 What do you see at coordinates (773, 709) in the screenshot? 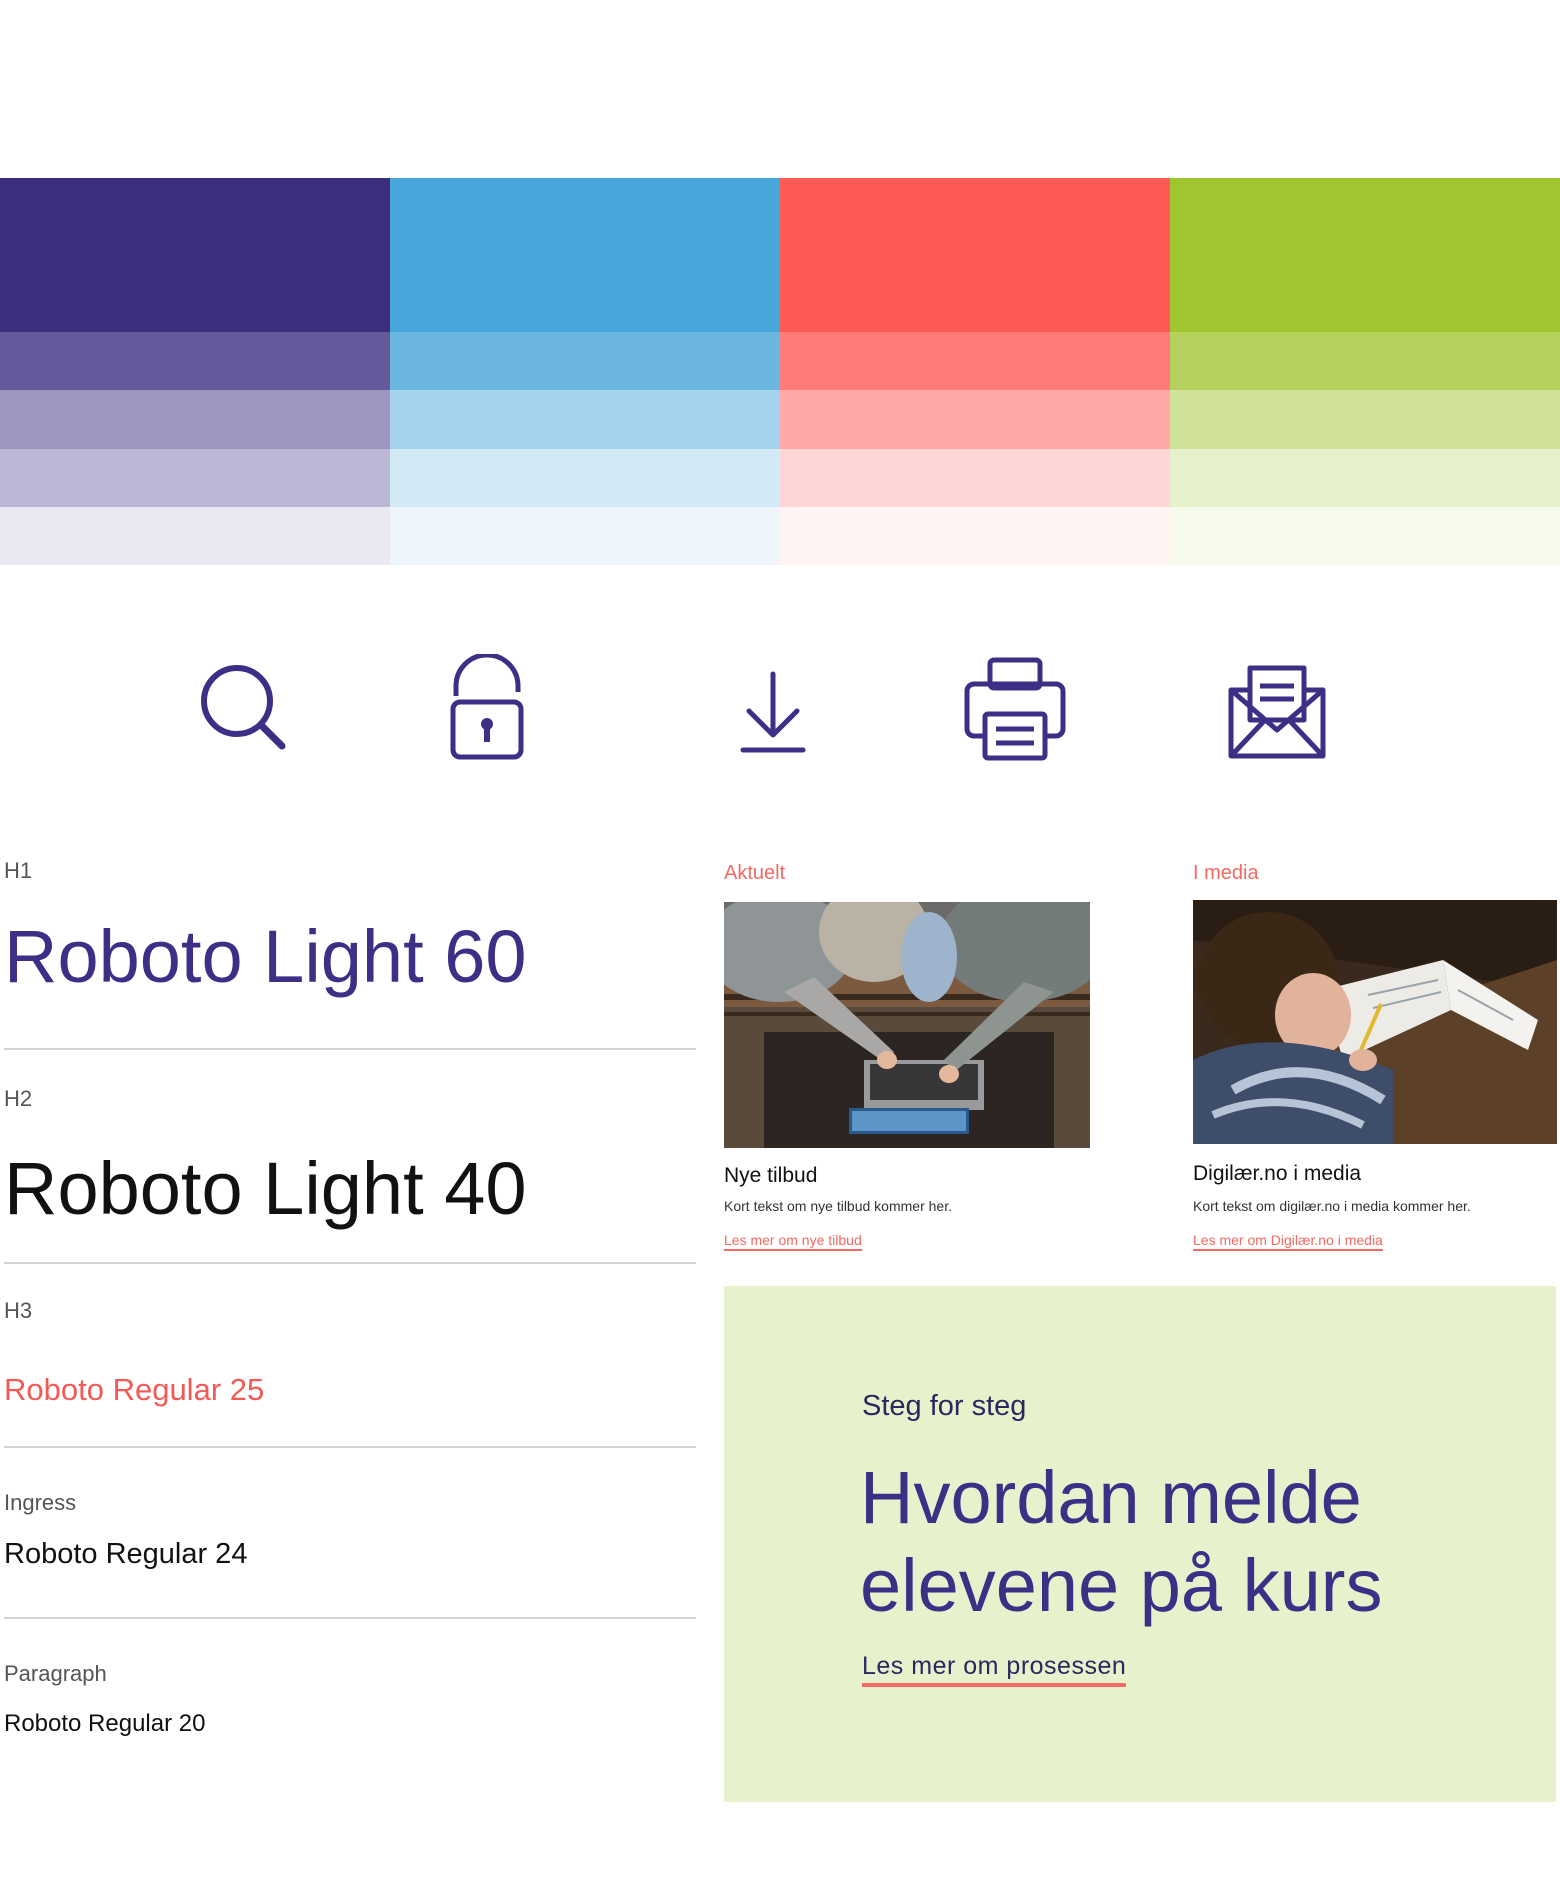
I see `download-icon` at bounding box center [773, 709].